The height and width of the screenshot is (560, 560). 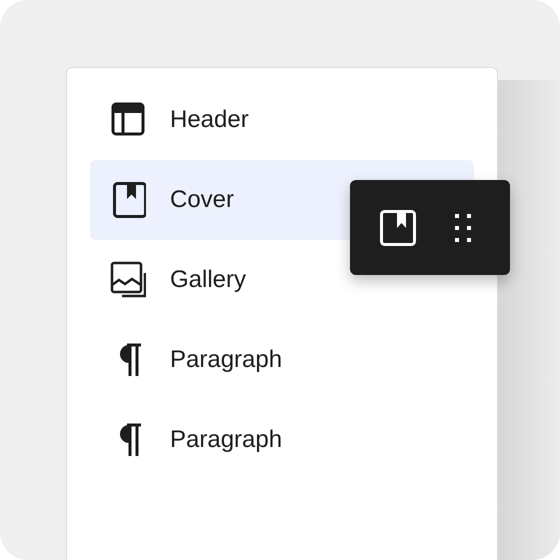 I want to click on block-list-item: Header, so click(x=282, y=120).